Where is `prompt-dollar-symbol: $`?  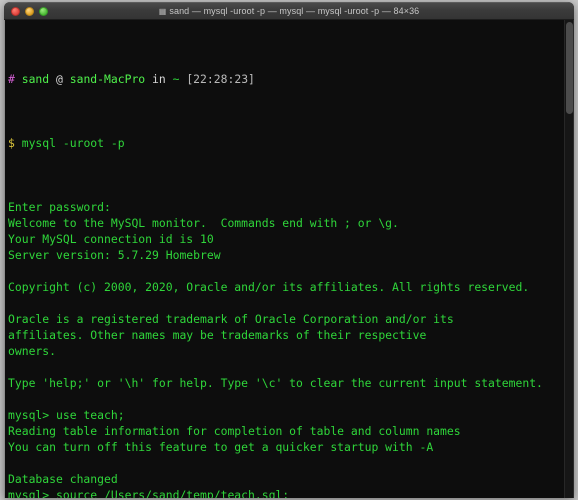
prompt-dollar-symbol: $ is located at coordinates (11, 143).